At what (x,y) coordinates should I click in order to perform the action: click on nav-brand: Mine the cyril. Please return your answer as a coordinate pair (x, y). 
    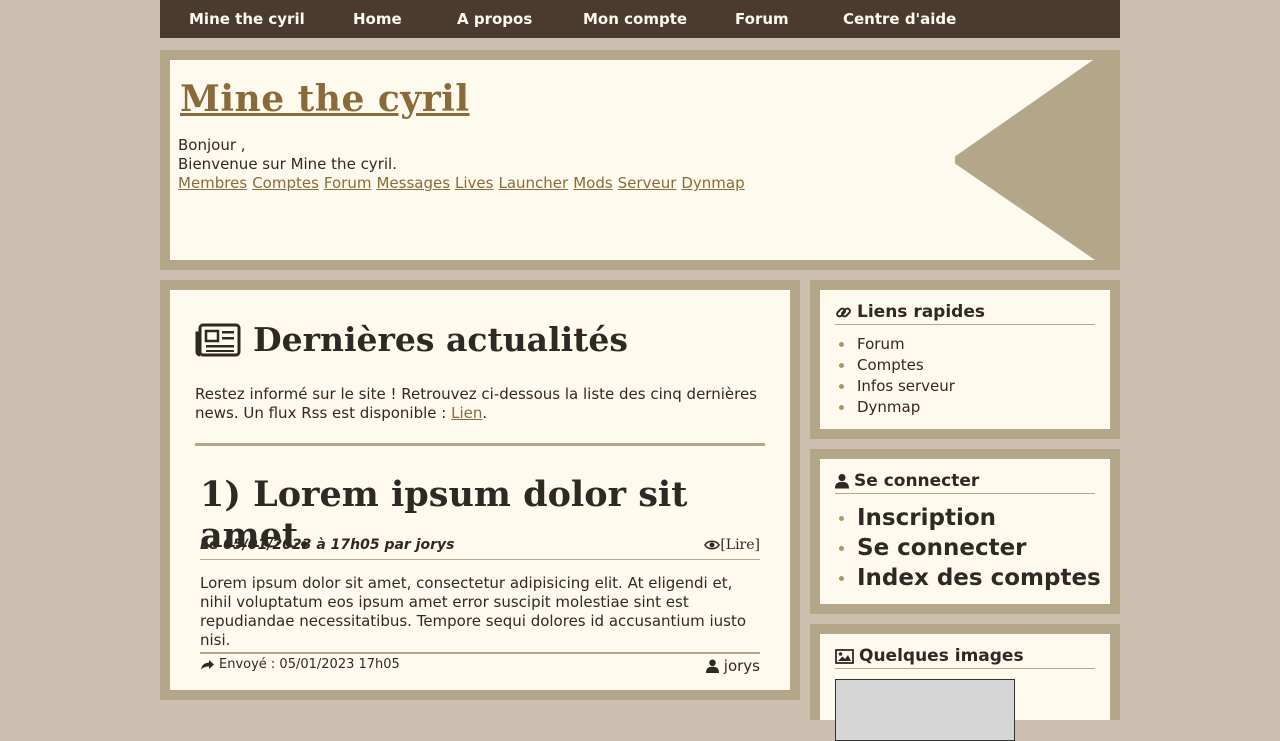
    Looking at the image, I should click on (247, 19).